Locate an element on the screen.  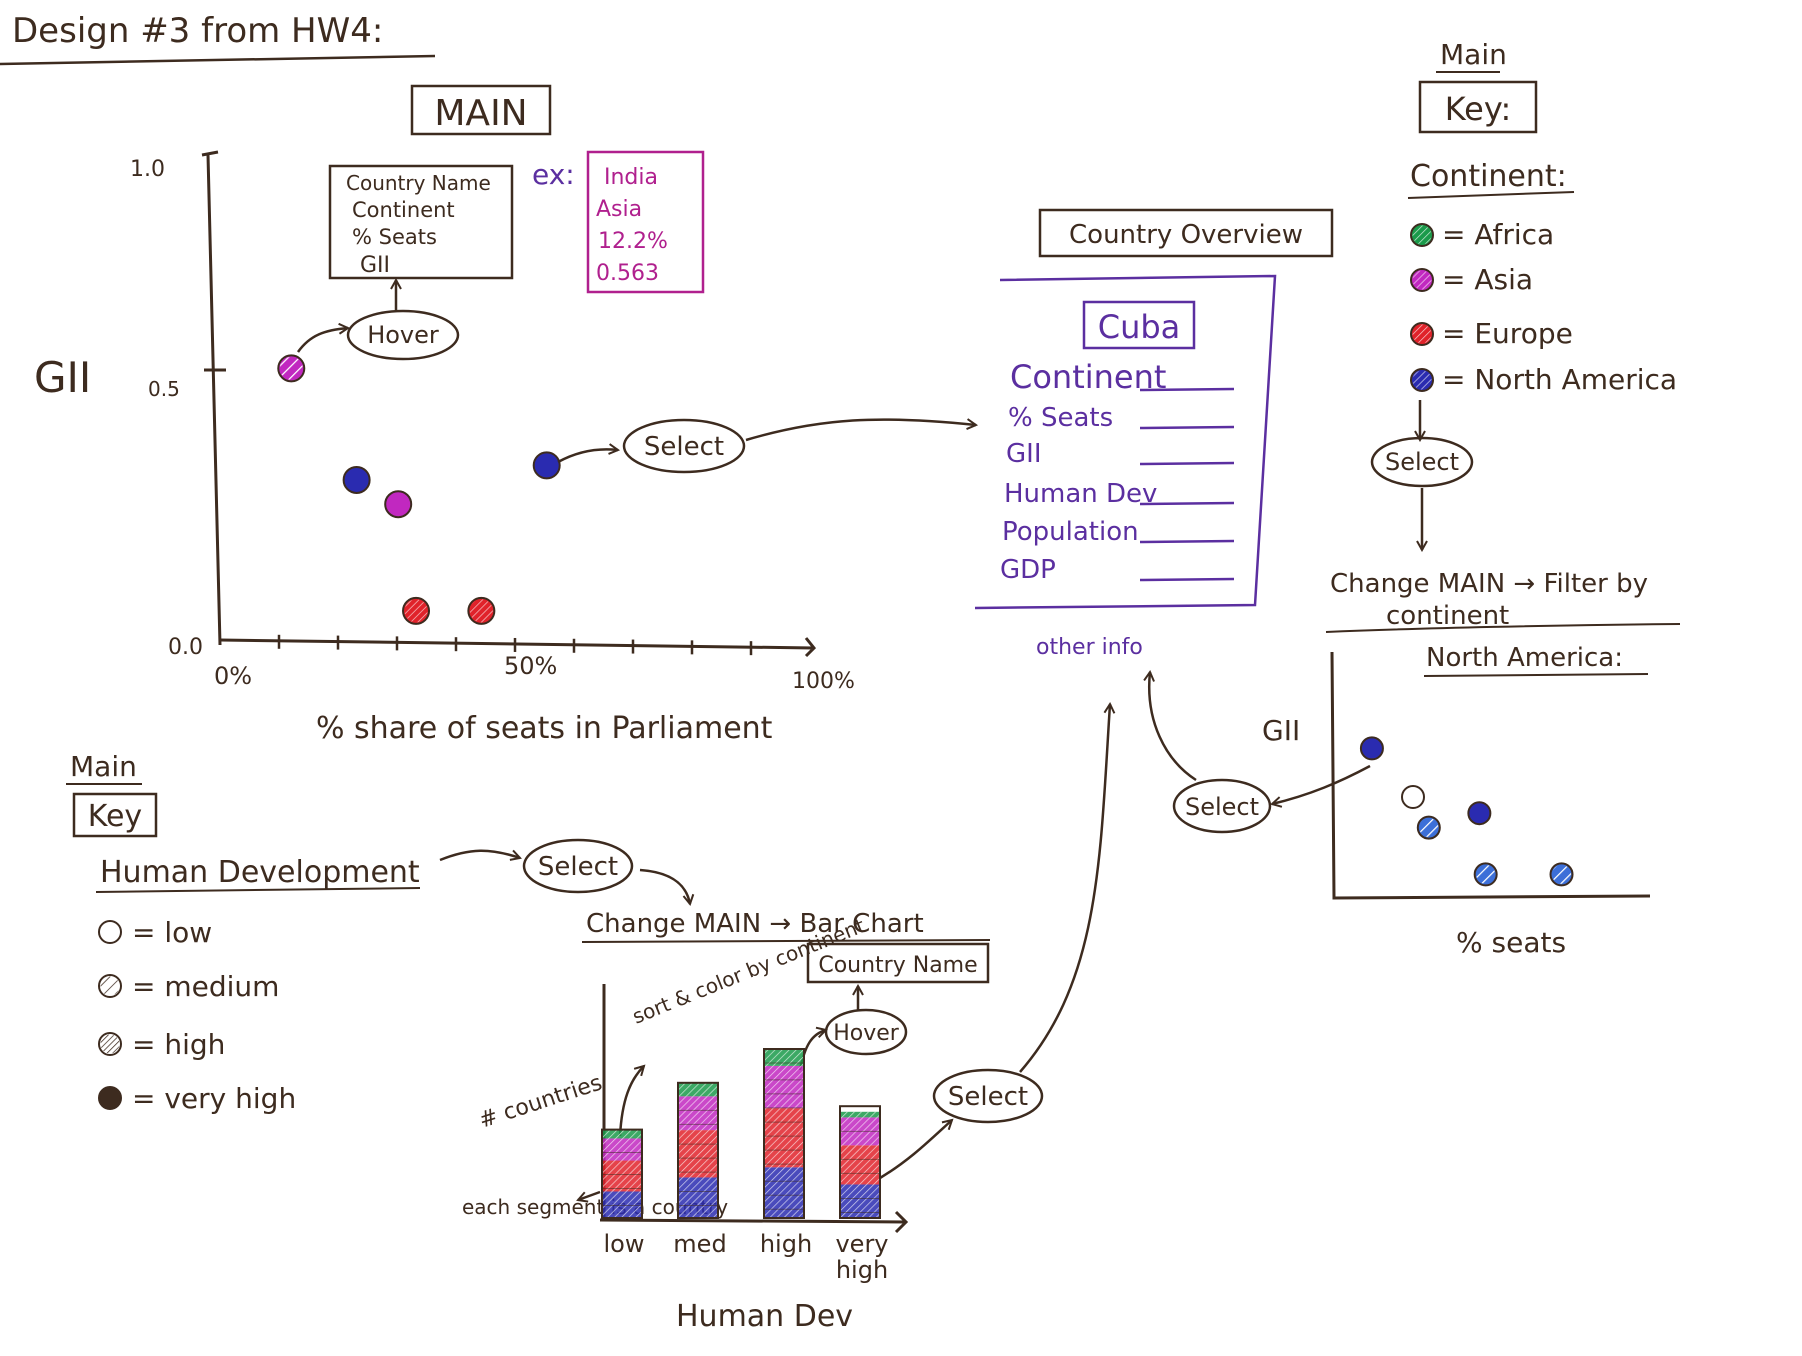
bar-hover-label: Hover is located at coordinates (866, 1033).